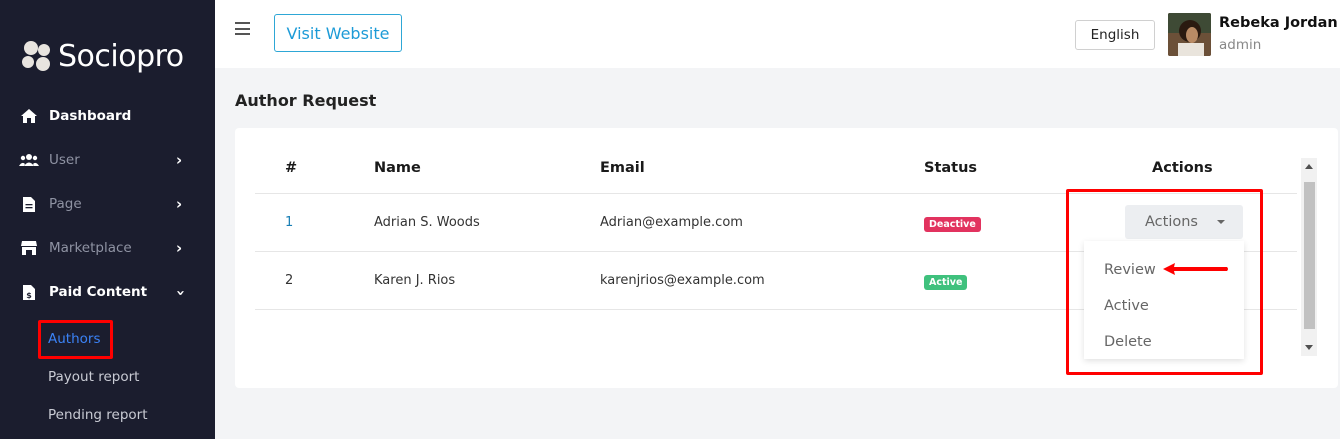 The image size is (1340, 439). What do you see at coordinates (289, 222) in the screenshot?
I see `row-1-id: 1` at bounding box center [289, 222].